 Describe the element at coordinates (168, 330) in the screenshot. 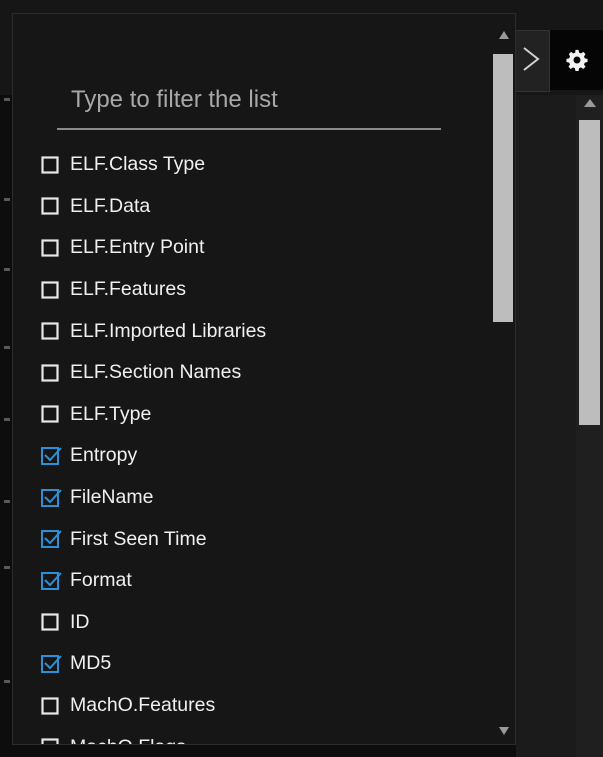

I see `column-option-label: ELF.Imported Libraries` at that location.